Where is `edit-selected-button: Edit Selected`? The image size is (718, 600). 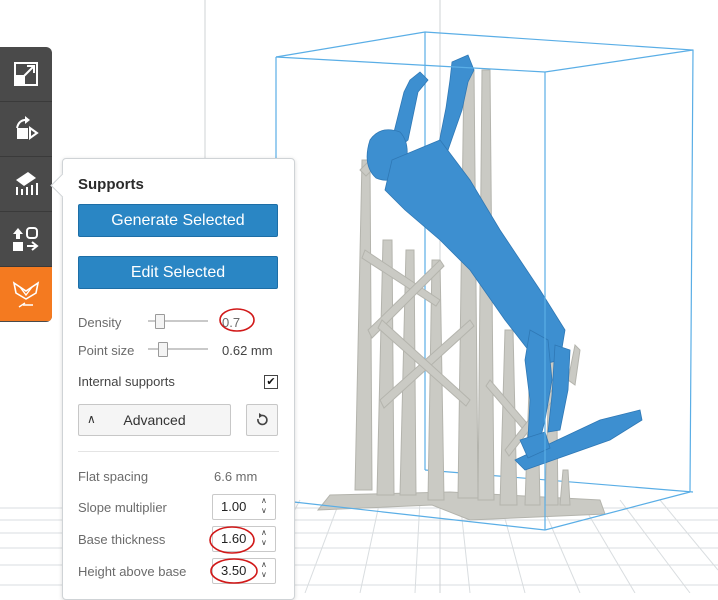
edit-selected-button: Edit Selected is located at coordinates (178, 272).